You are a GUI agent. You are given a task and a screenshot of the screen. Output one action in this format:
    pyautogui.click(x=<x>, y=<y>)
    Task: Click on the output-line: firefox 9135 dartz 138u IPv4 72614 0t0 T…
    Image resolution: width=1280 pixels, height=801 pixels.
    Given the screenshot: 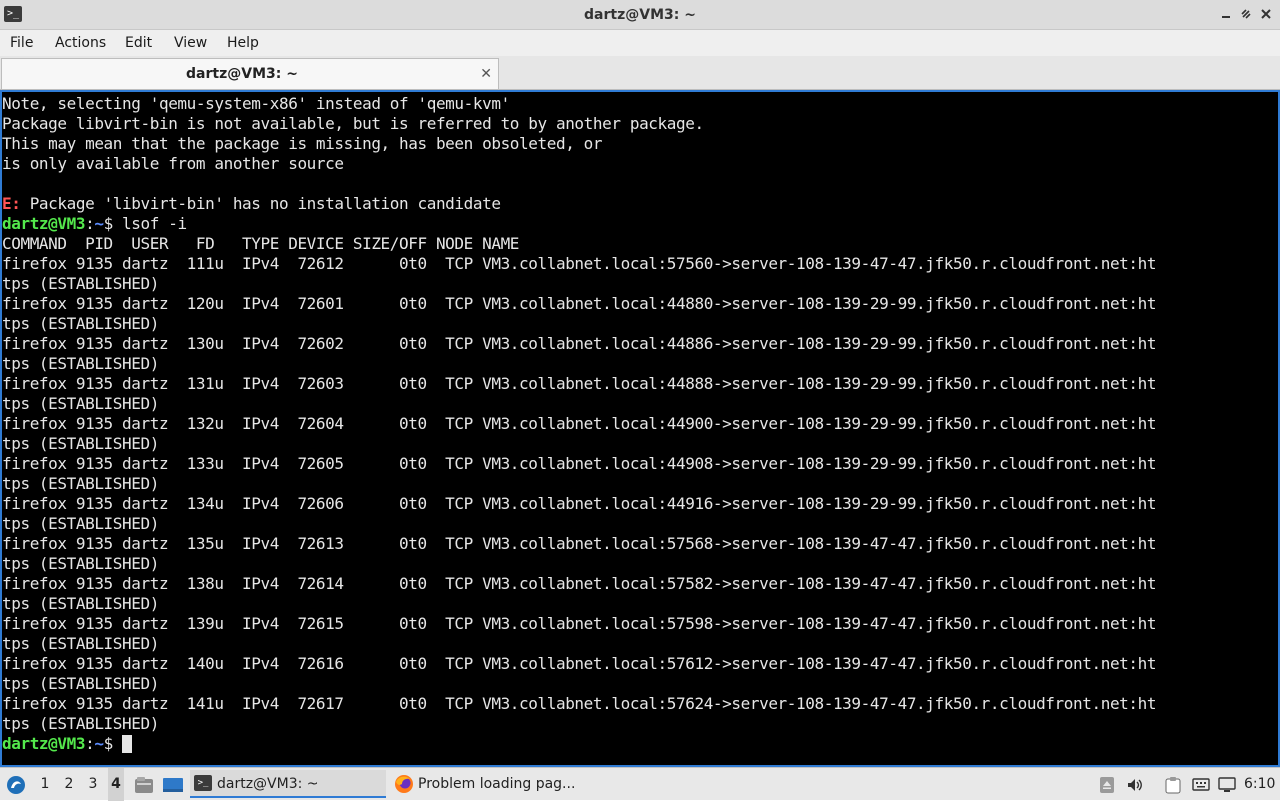 What is the action you would take?
    pyautogui.click(x=640, y=584)
    